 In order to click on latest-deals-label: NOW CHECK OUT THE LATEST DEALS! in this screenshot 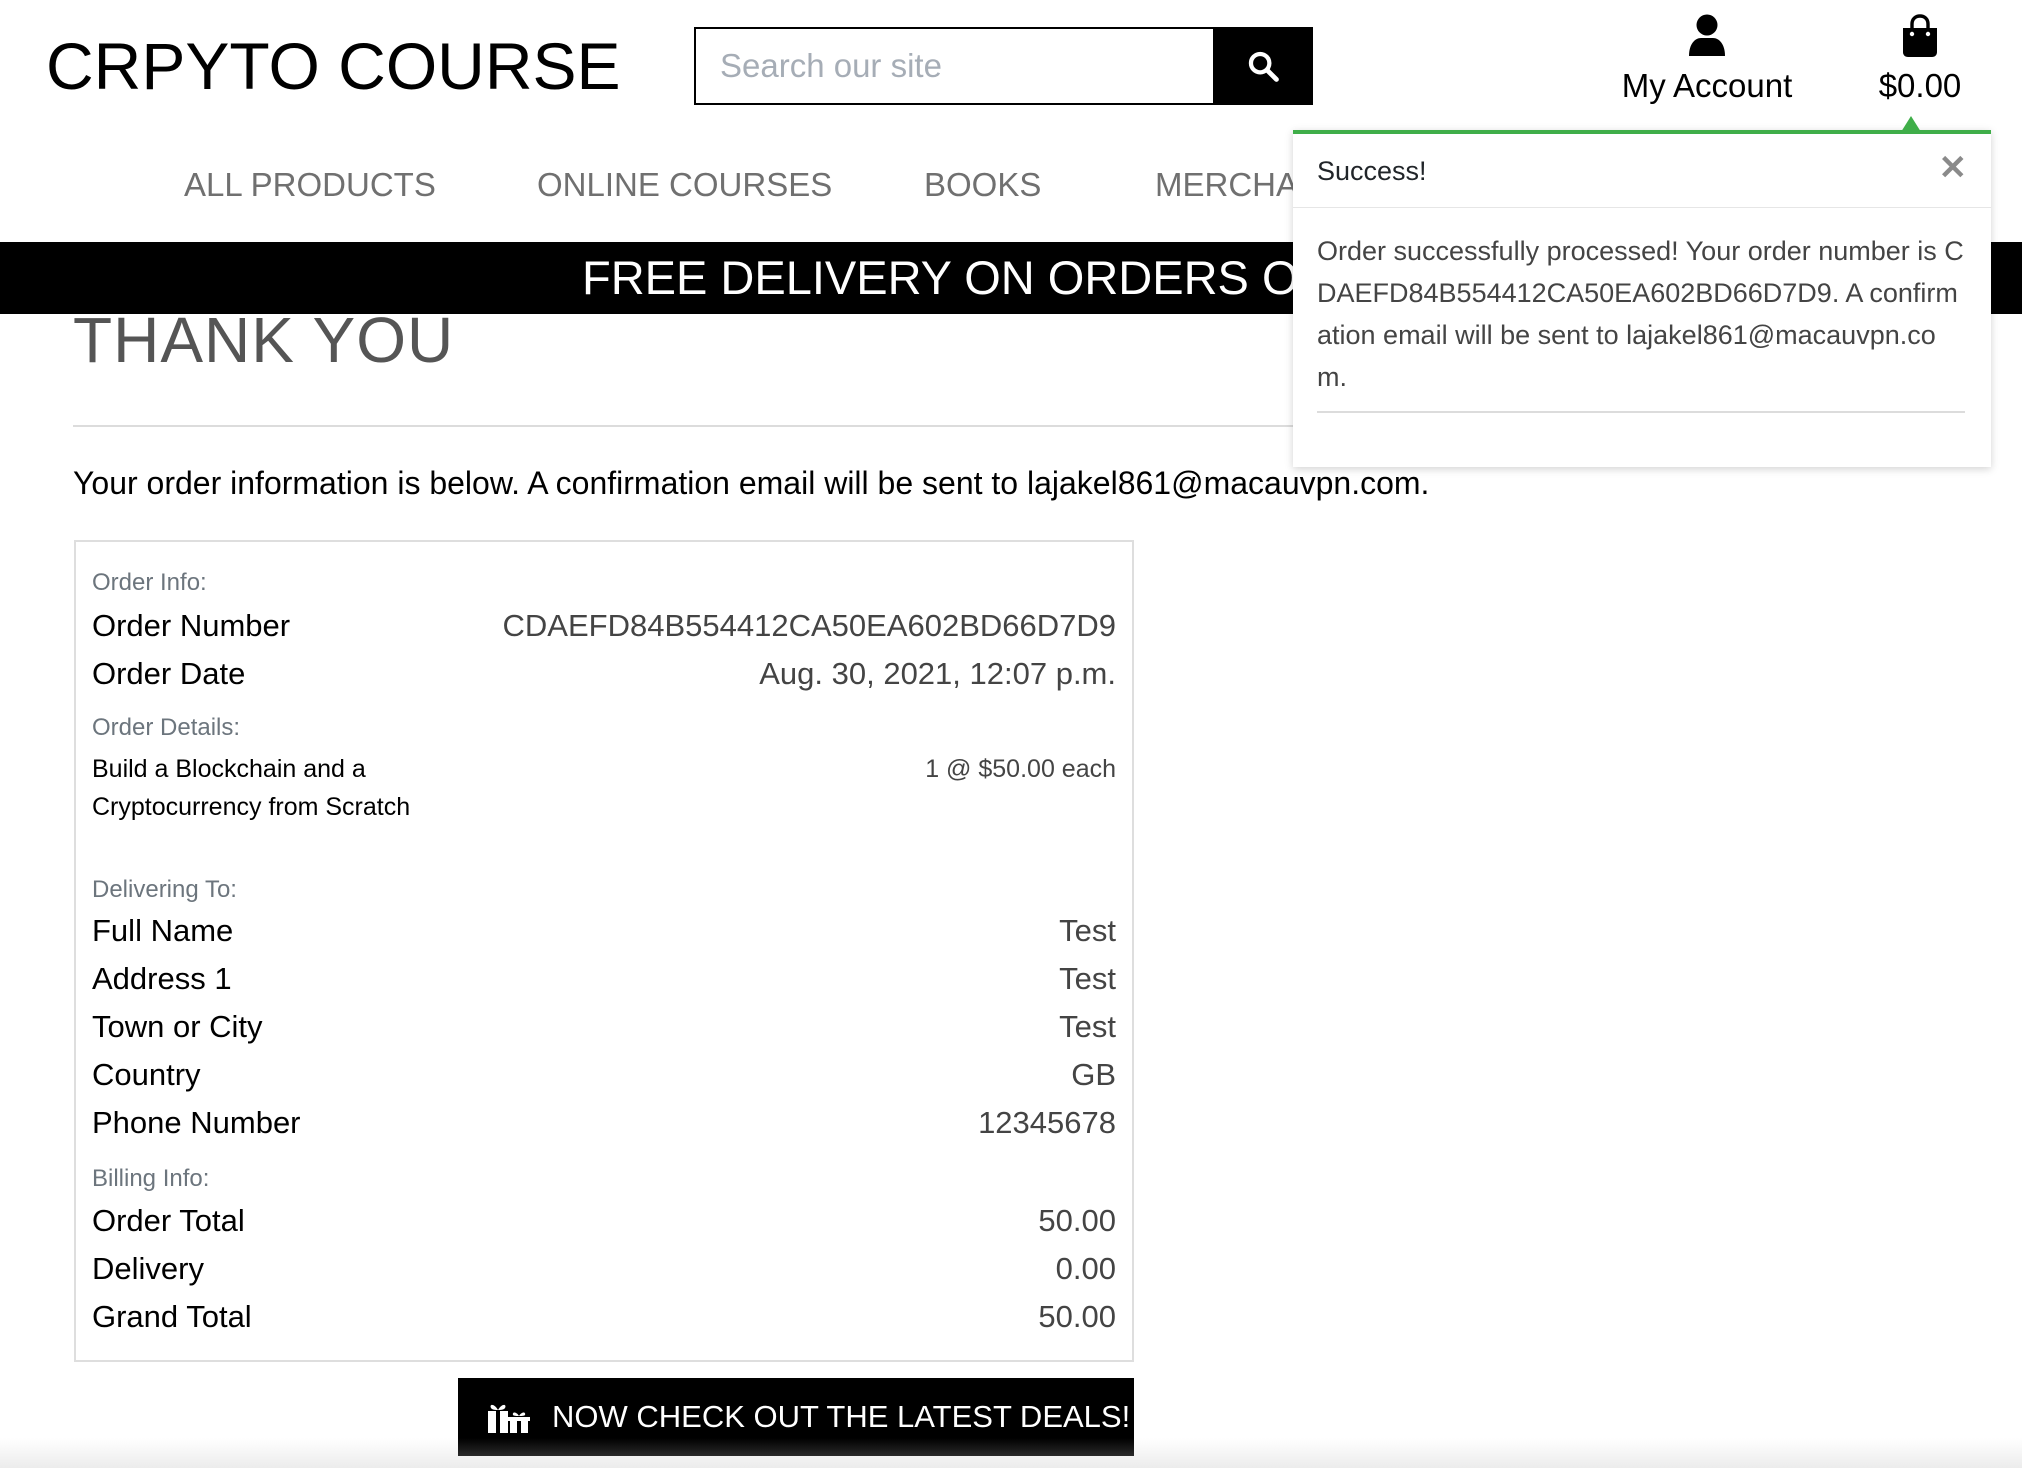, I will do `click(841, 1416)`.